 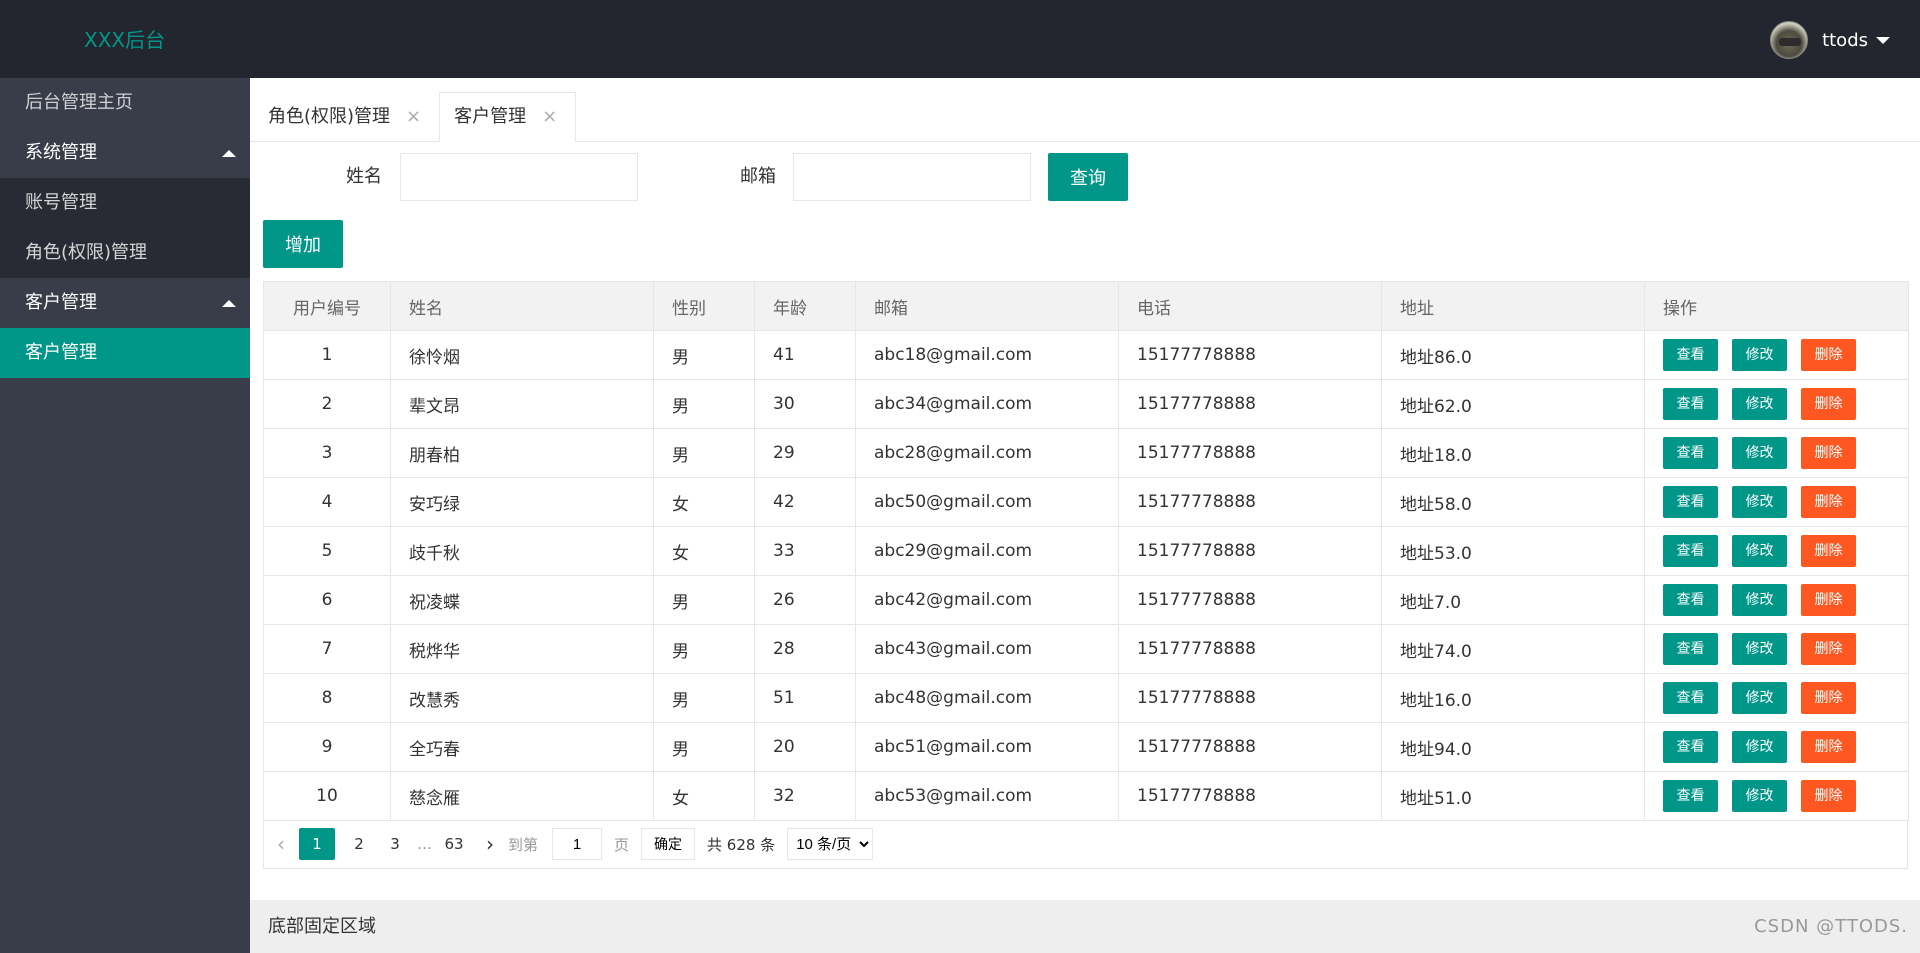 What do you see at coordinates (125, 203) in the screenshot?
I see `sidebar-item-accounts: 账号管理` at bounding box center [125, 203].